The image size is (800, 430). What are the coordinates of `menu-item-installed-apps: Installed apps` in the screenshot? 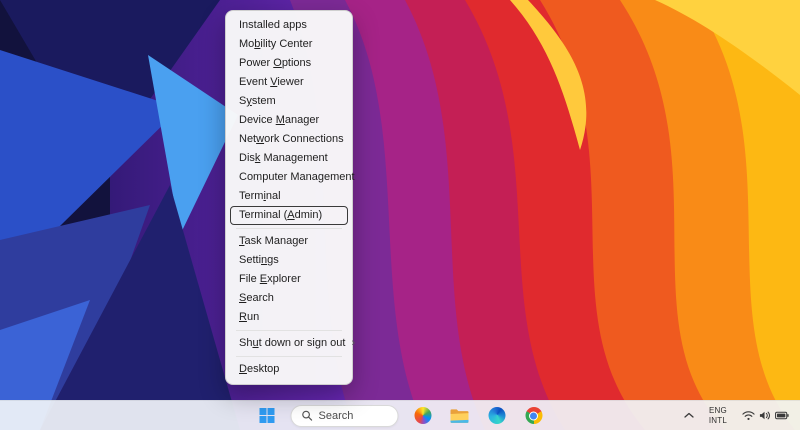 It's located at (289, 25).